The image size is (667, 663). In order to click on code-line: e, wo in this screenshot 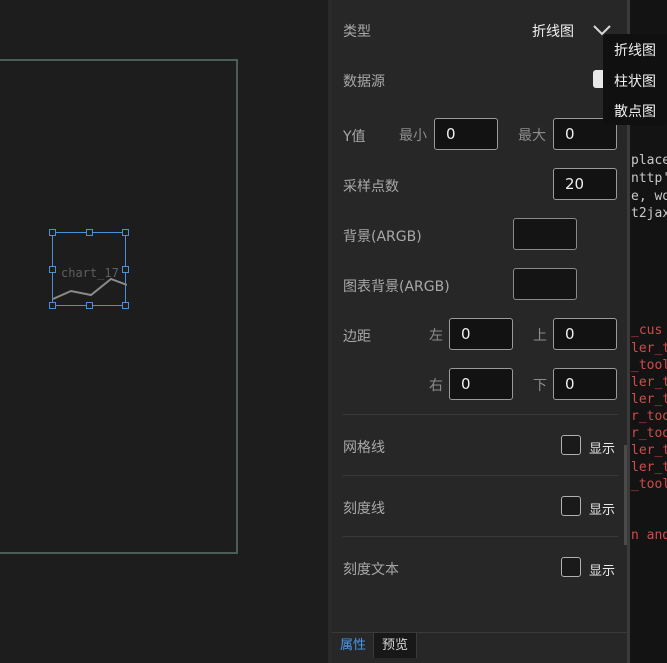, I will do `click(649, 196)`.